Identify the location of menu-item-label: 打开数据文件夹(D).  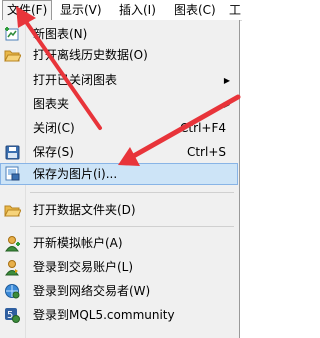
(84, 210).